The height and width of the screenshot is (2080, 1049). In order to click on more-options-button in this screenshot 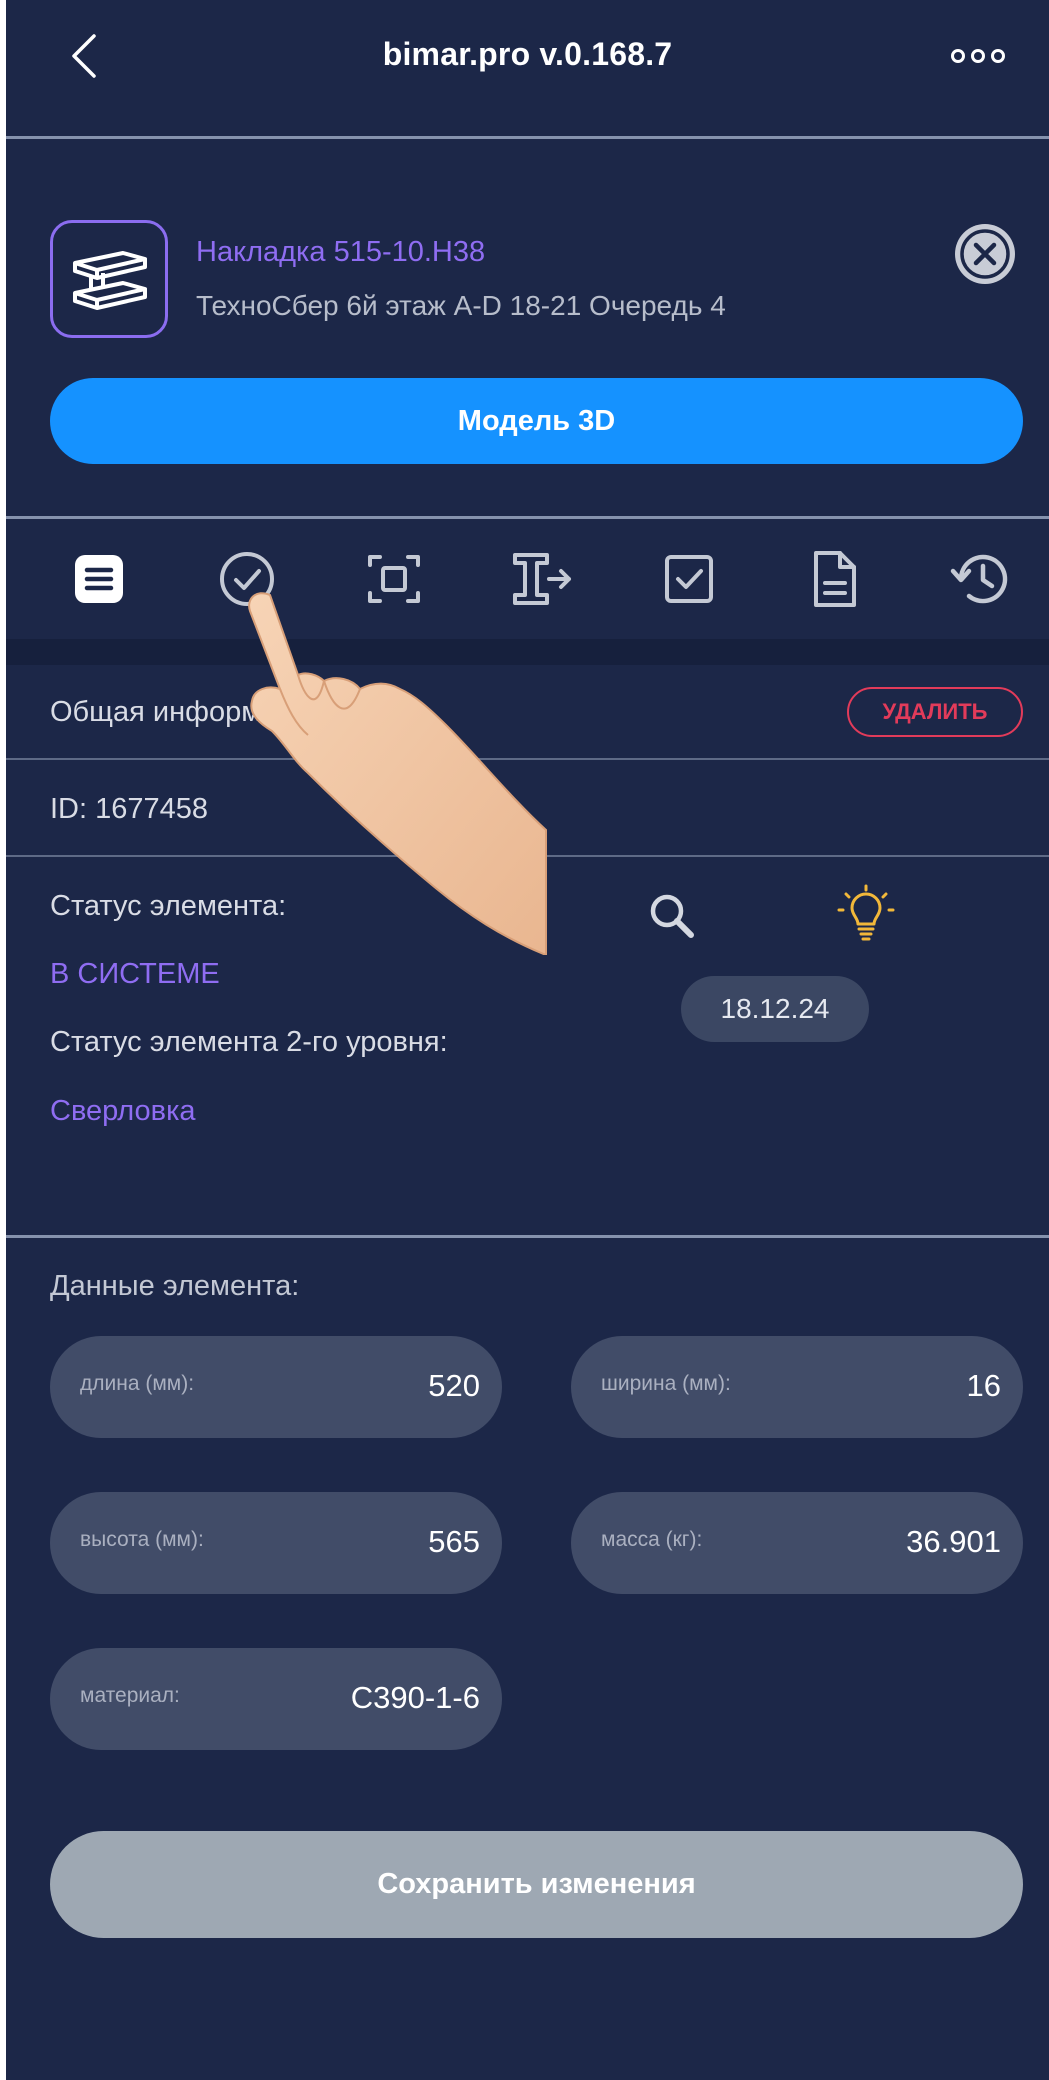, I will do `click(978, 56)`.